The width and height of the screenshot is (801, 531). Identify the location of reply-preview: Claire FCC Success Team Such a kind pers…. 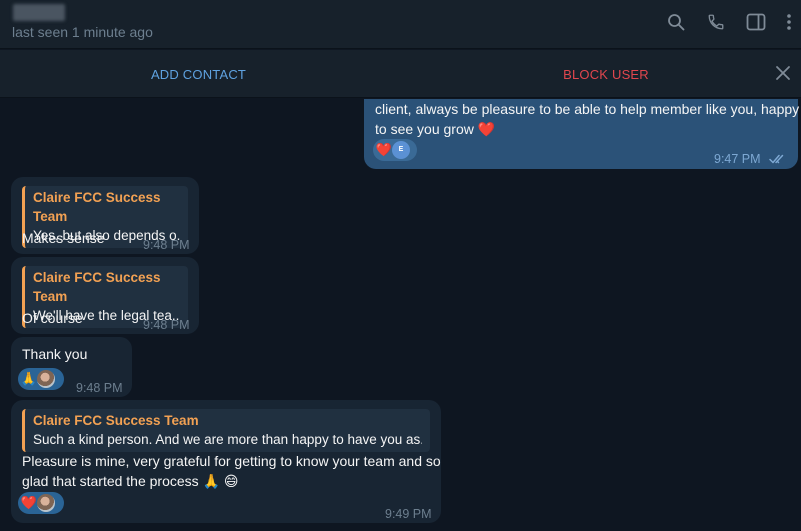
(226, 430).